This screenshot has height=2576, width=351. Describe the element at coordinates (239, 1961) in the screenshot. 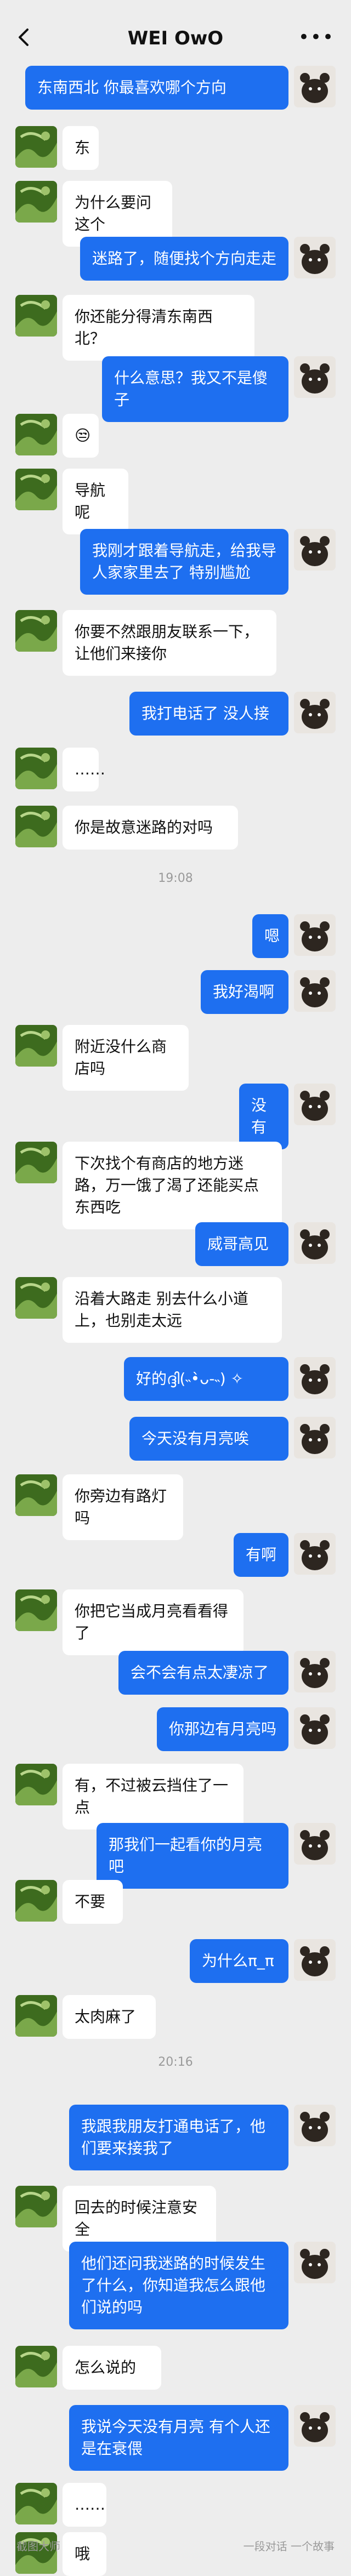

I see `message-bubble: 为什么π_π` at that location.